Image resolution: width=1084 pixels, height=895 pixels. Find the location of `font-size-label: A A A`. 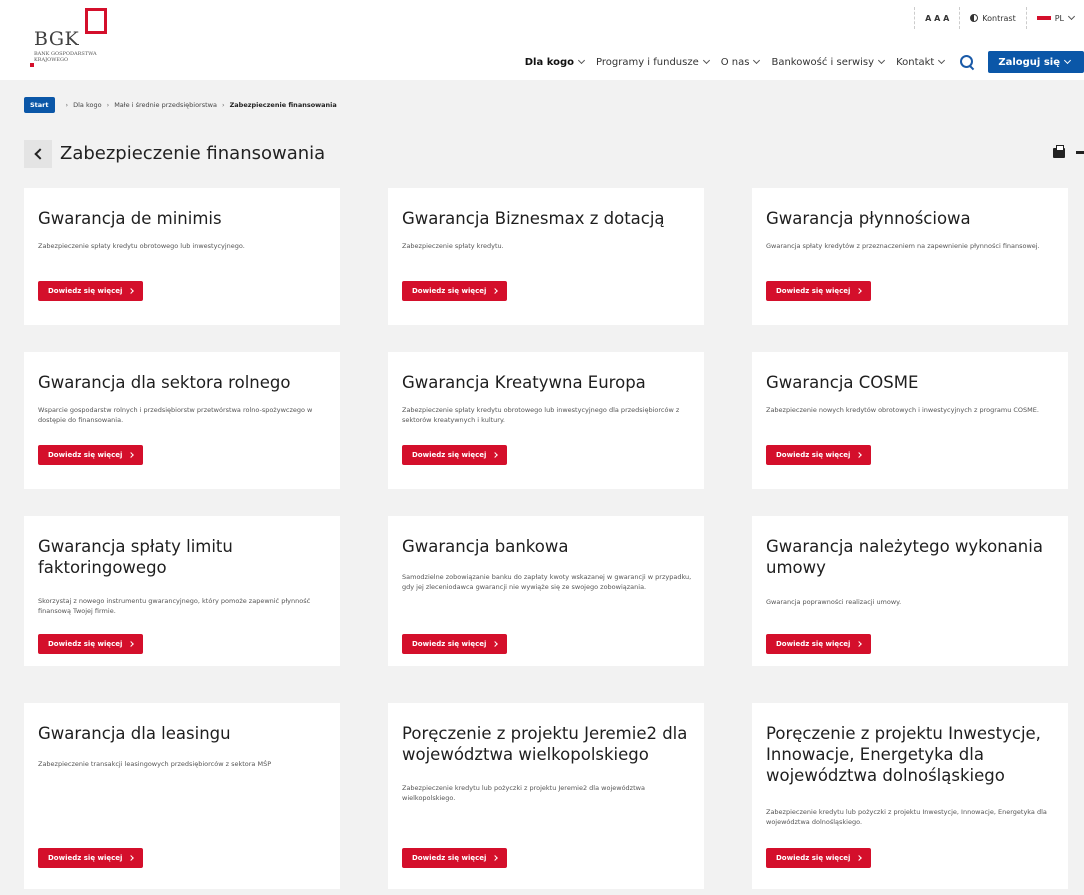

font-size-label: A A A is located at coordinates (937, 18).